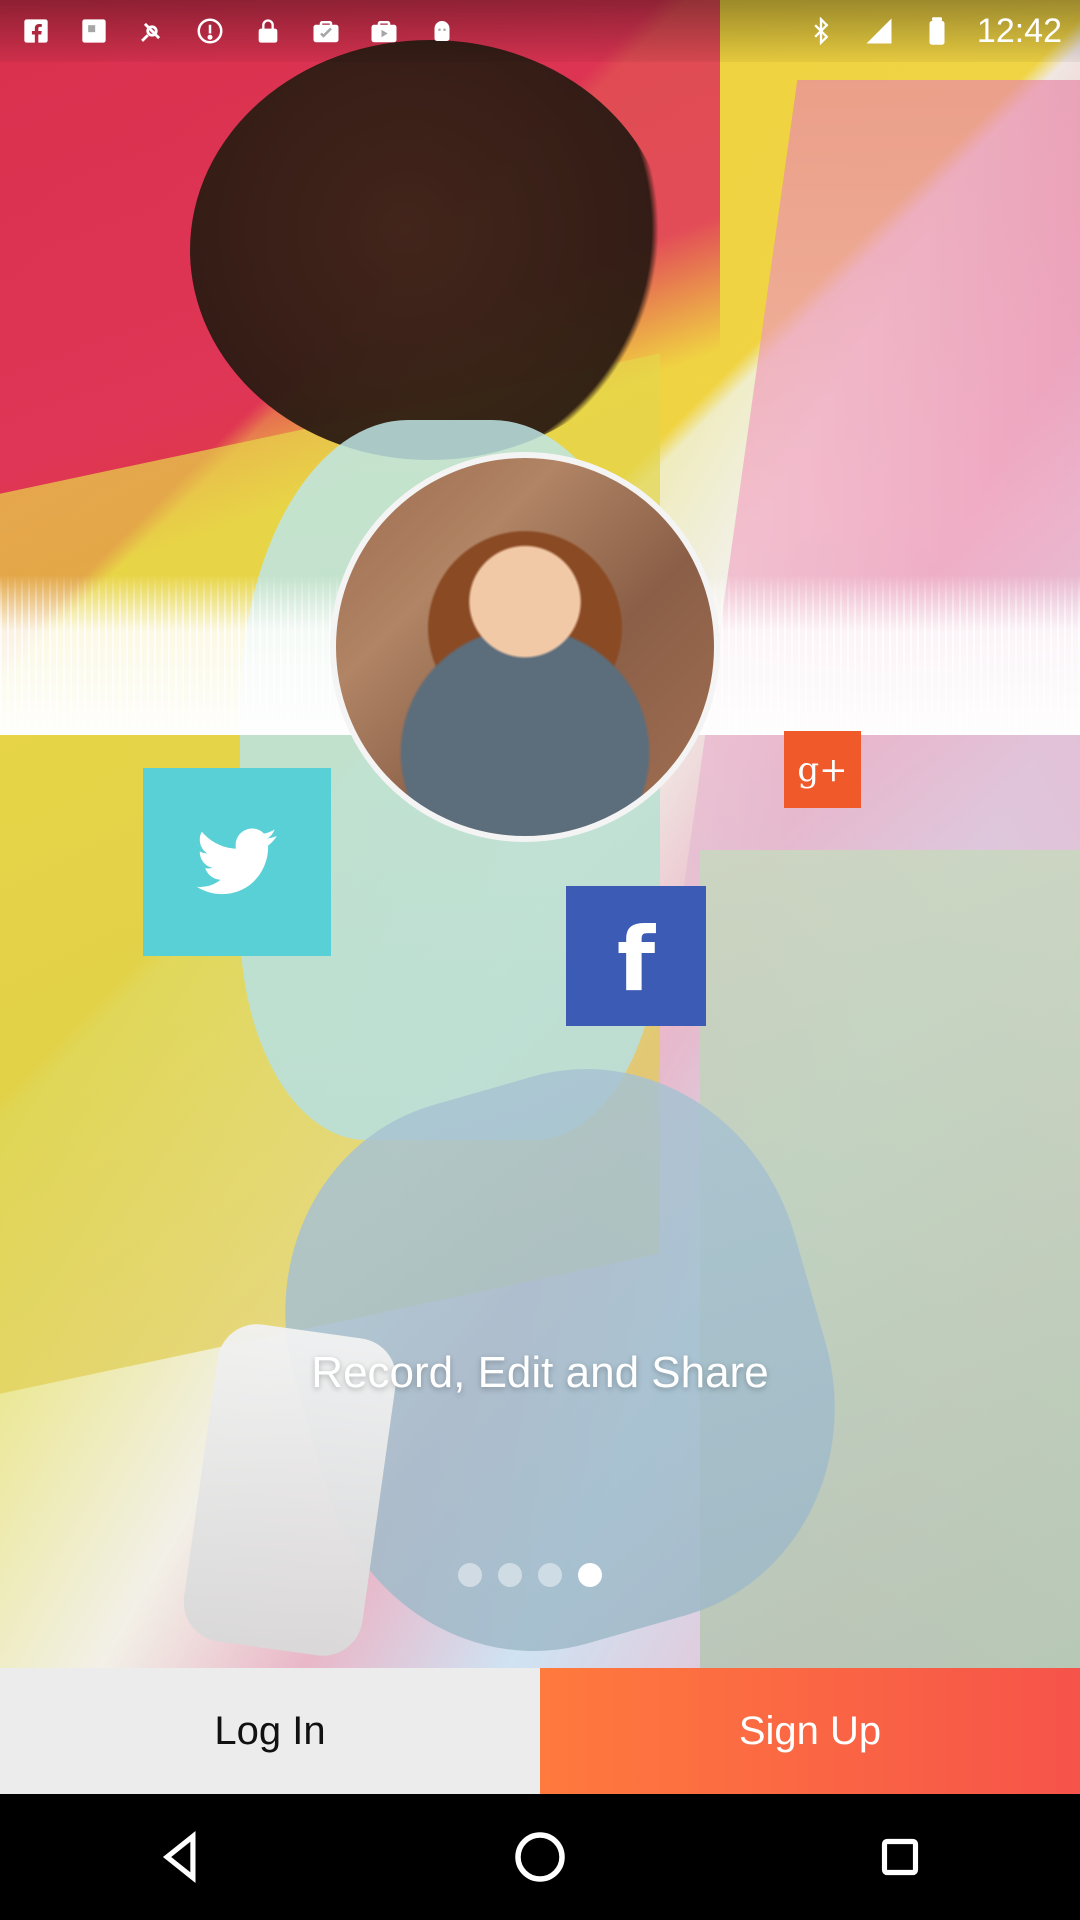 The image size is (1080, 1920). I want to click on battery-icon, so click(937, 31).